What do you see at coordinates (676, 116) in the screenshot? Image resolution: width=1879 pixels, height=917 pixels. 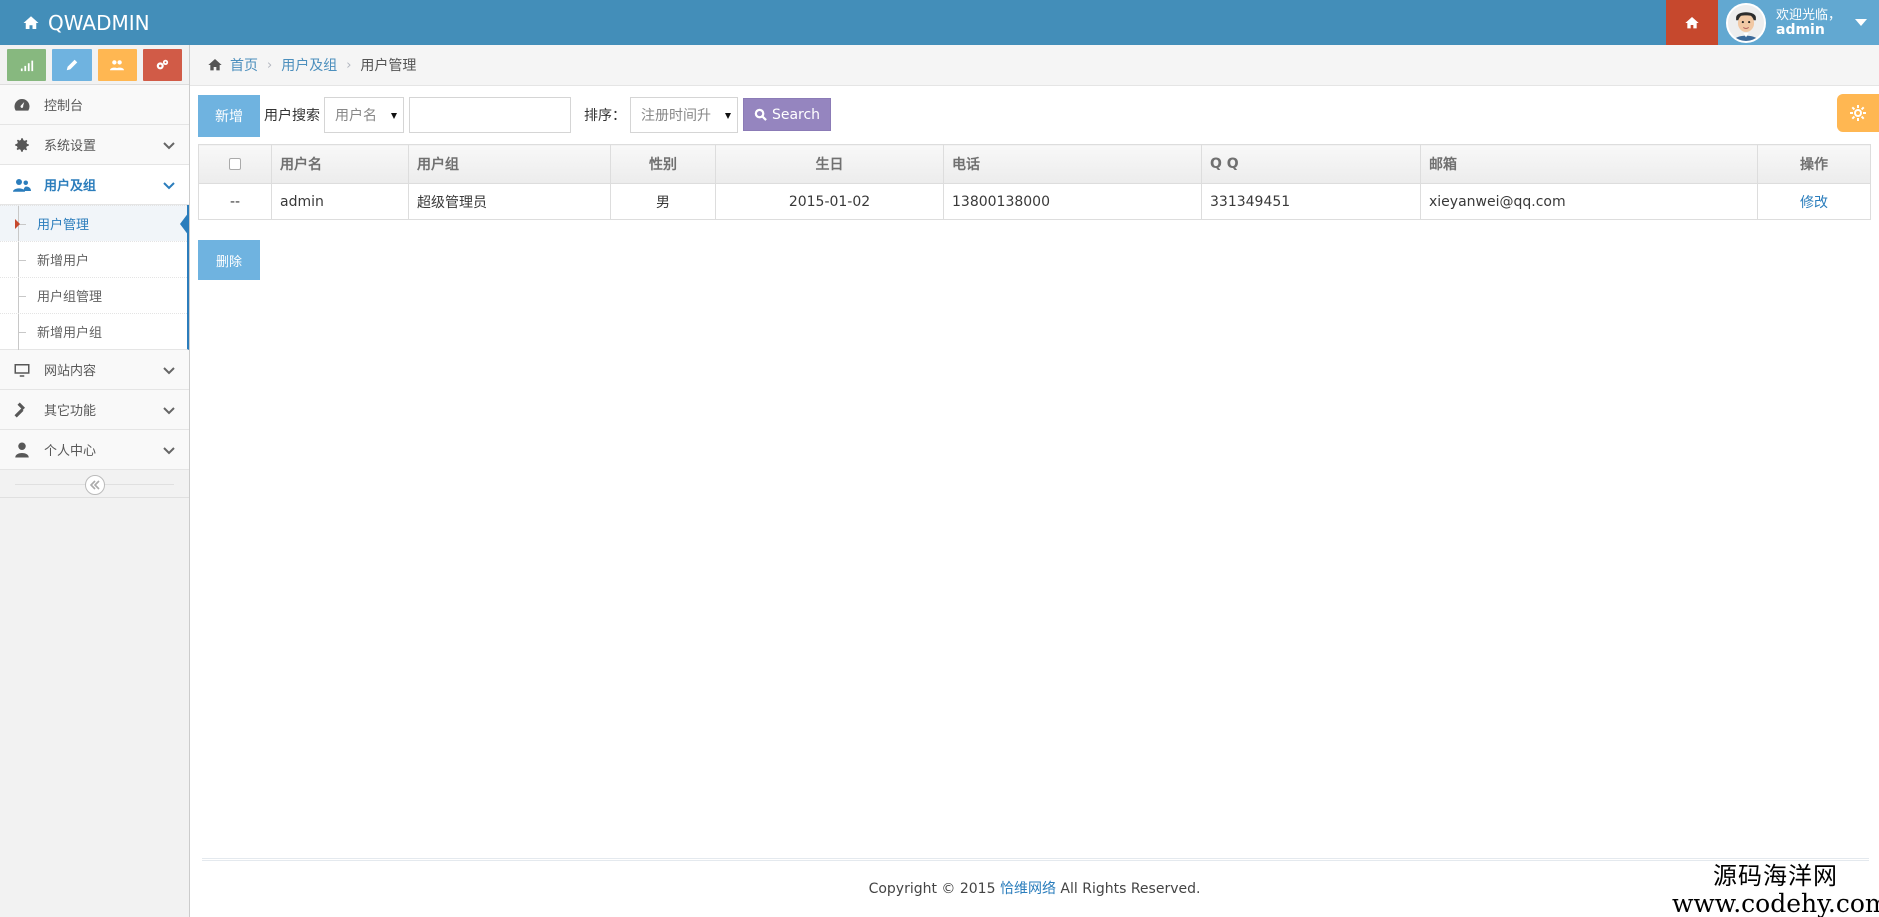 I see `sort-select-value: 注册时间升` at bounding box center [676, 116].